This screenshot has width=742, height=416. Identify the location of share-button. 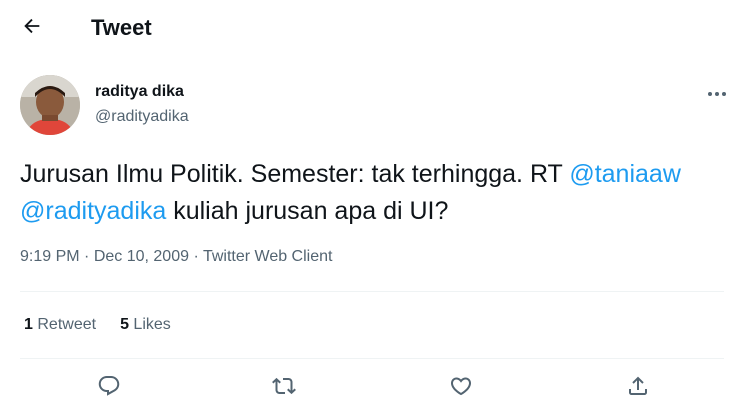
(638, 388).